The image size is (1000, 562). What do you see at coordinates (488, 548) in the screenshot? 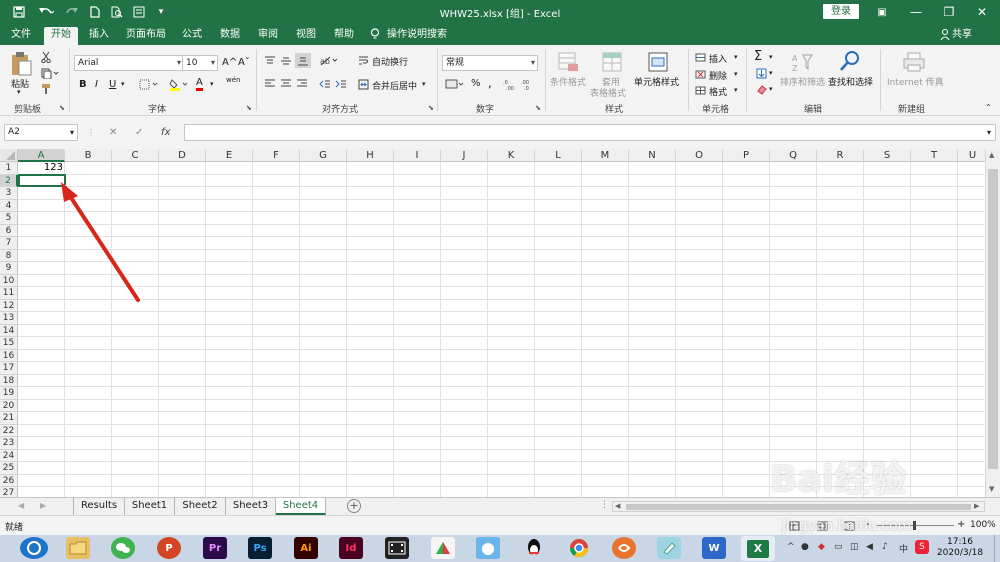
I see `app-bird-icon` at bounding box center [488, 548].